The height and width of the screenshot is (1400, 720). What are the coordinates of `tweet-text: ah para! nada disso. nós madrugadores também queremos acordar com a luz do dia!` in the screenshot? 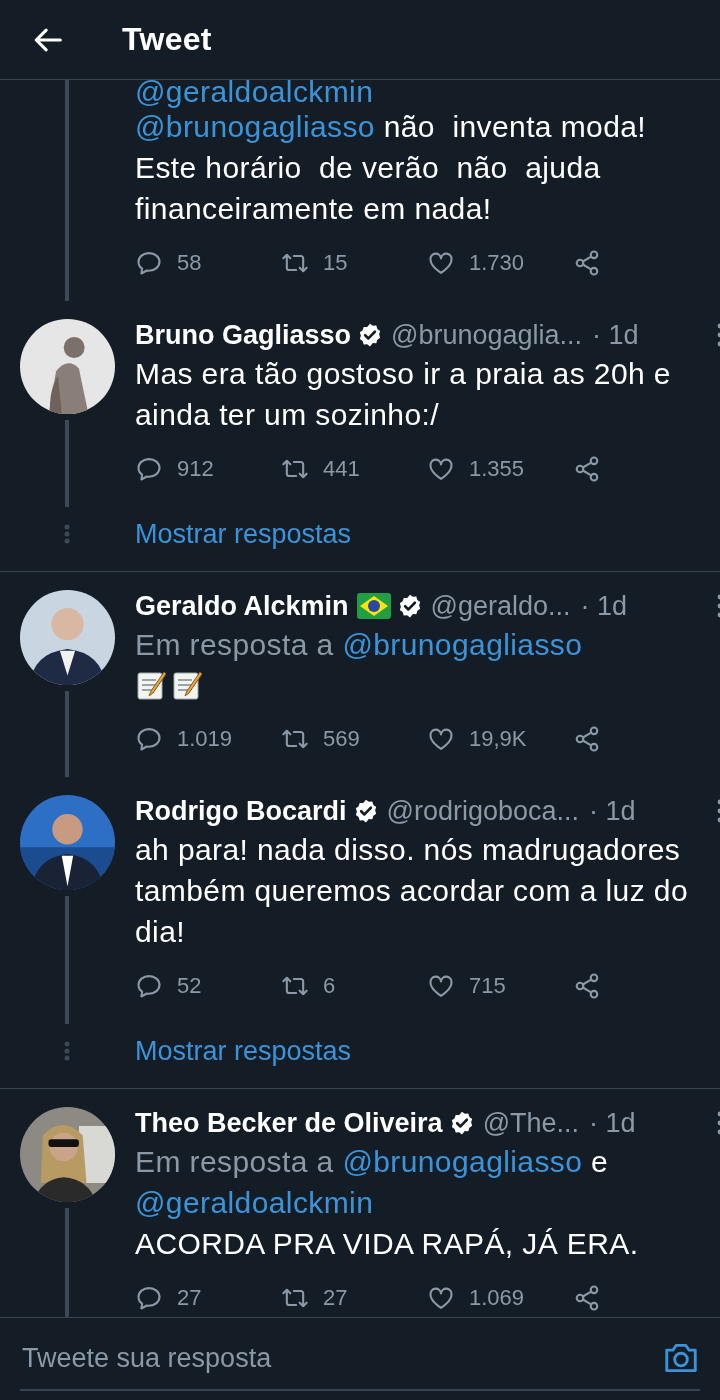 It's located at (412, 891).